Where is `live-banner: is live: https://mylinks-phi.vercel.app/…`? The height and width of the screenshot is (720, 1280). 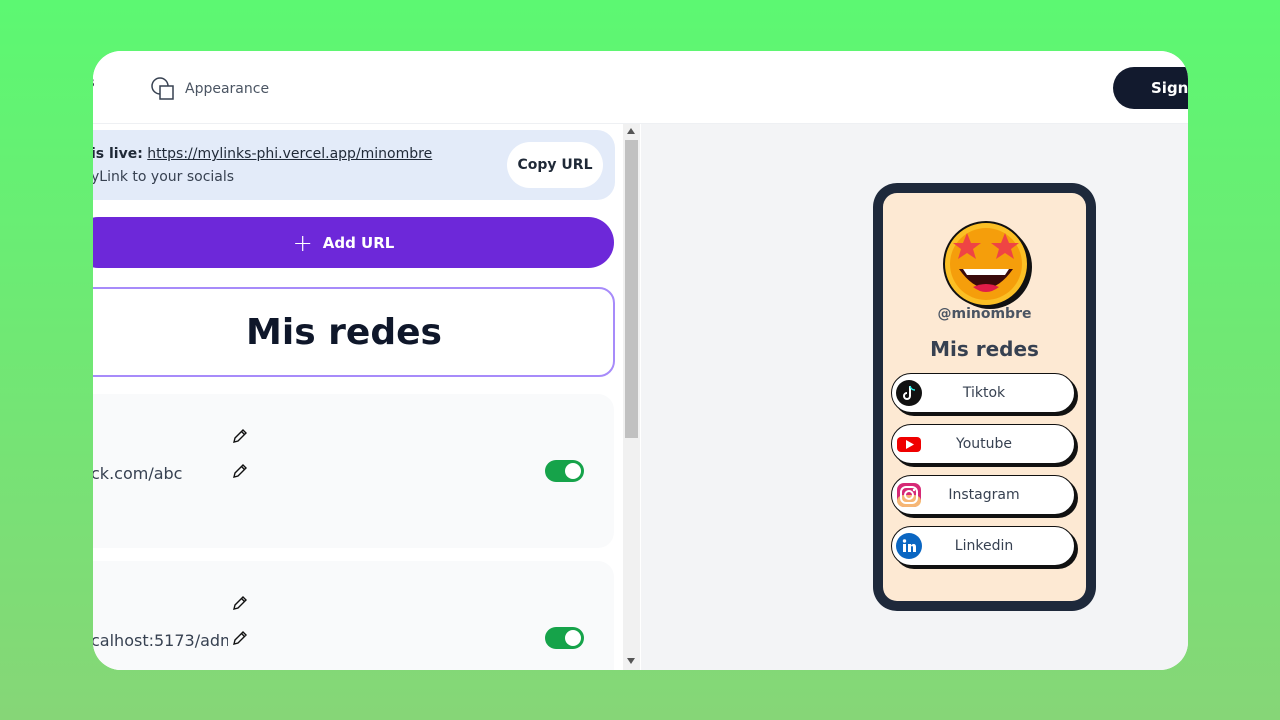
live-banner: is live: https://mylinks-phi.vercel.app/… is located at coordinates (354, 165).